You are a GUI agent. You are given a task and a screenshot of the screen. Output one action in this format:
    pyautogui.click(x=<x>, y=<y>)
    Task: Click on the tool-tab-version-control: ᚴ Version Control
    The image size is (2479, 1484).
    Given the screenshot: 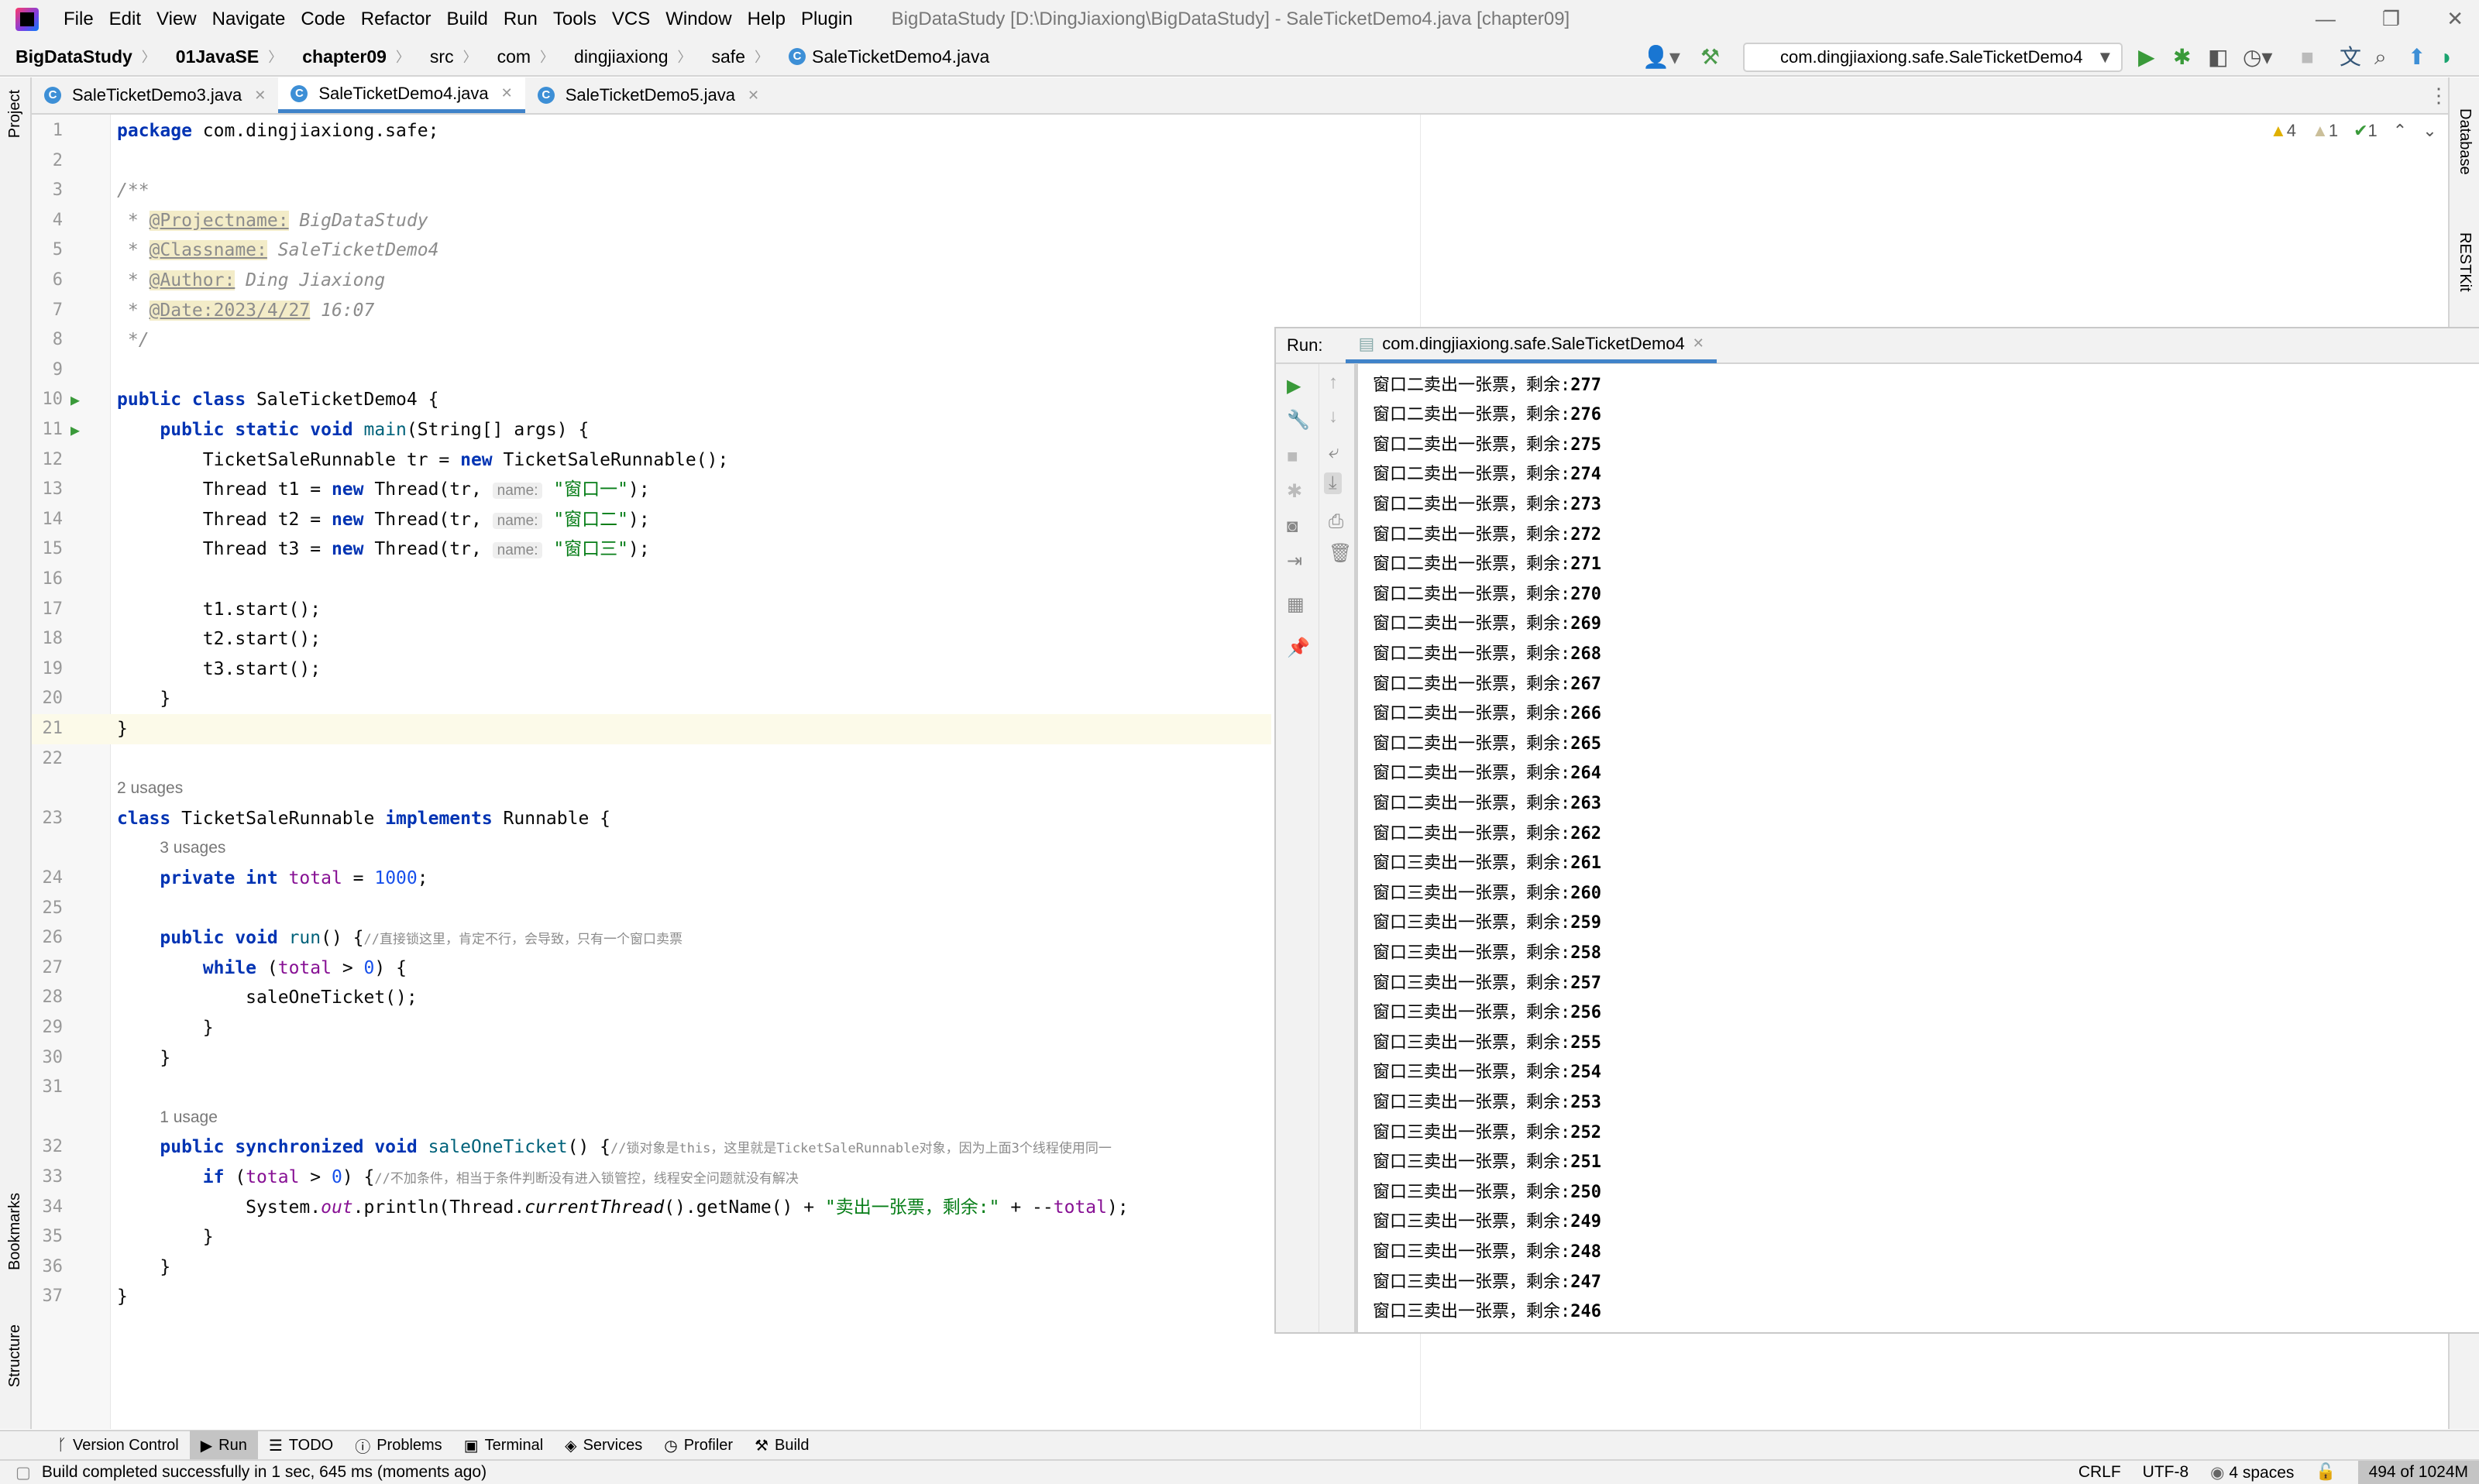 What is the action you would take?
    pyautogui.click(x=118, y=1445)
    